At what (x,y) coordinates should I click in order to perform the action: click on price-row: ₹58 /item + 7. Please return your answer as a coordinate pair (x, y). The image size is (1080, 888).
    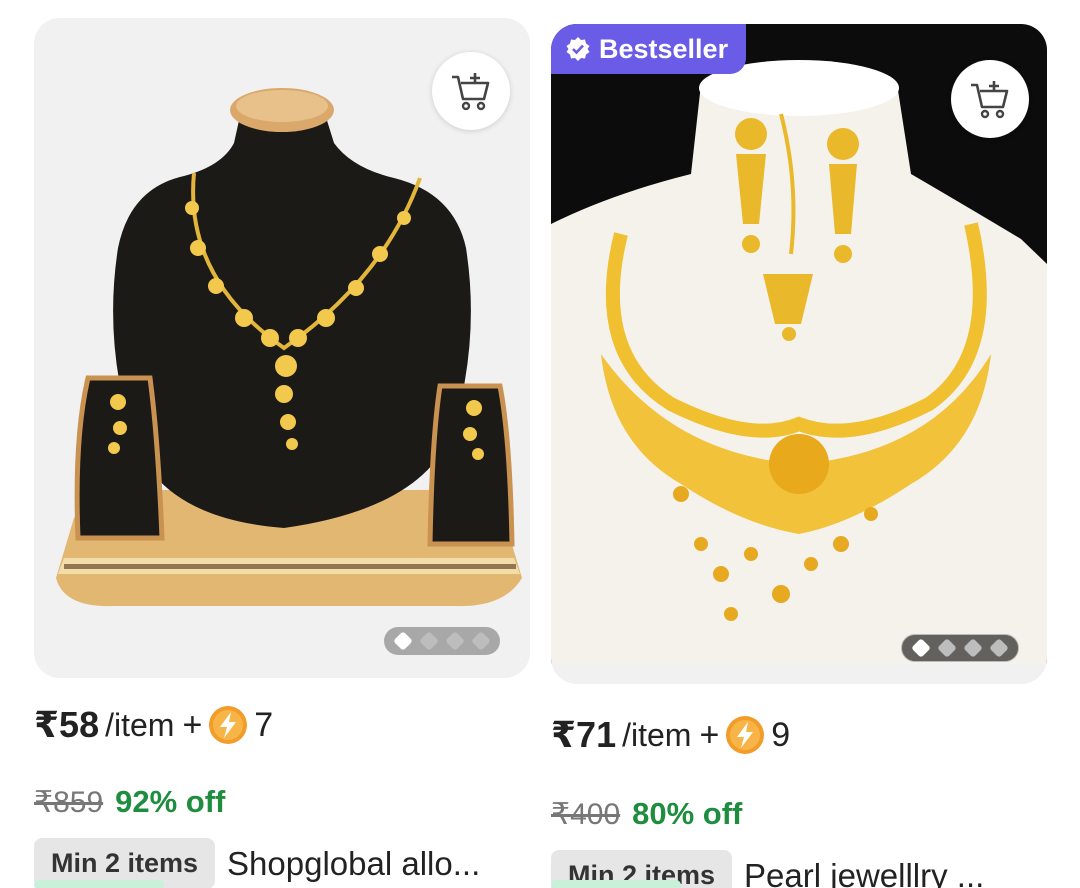
    Looking at the image, I should click on (153, 725).